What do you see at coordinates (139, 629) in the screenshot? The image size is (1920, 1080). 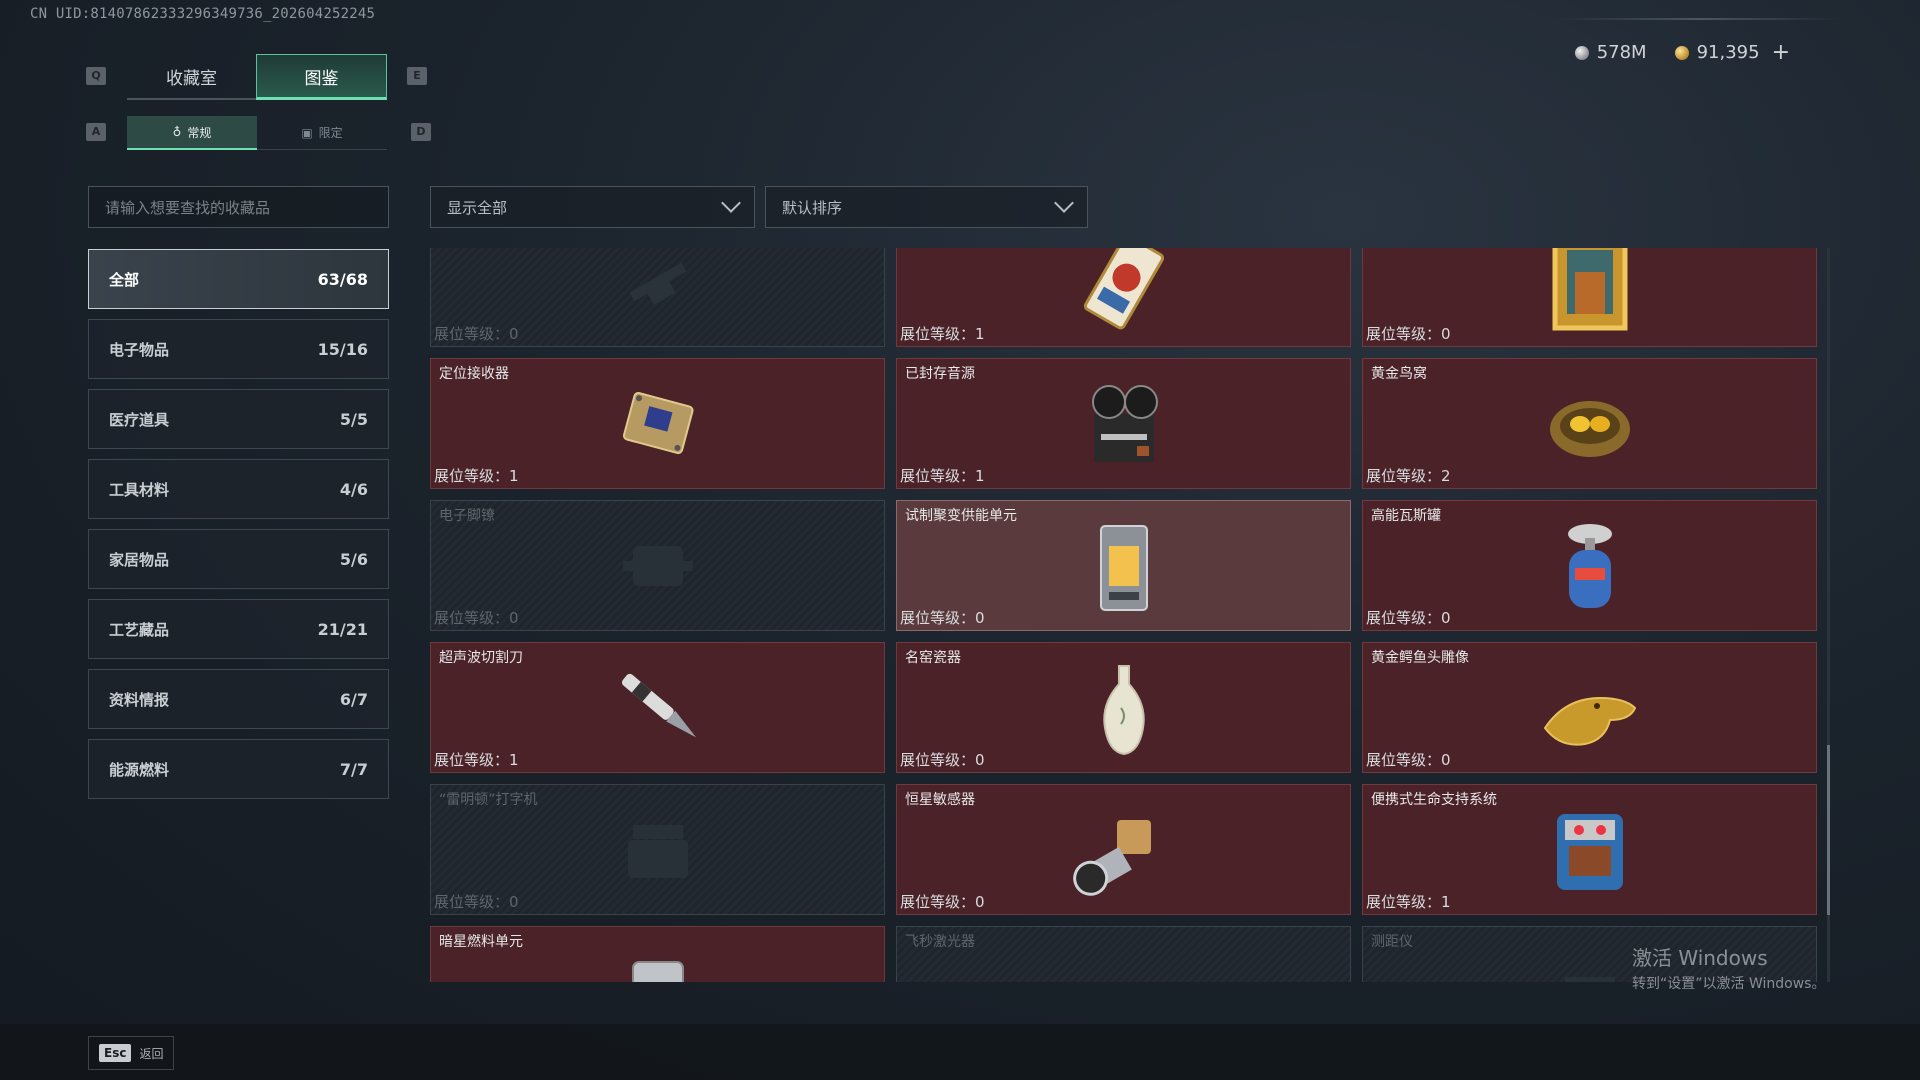 I see `category-label: 工艺藏品` at bounding box center [139, 629].